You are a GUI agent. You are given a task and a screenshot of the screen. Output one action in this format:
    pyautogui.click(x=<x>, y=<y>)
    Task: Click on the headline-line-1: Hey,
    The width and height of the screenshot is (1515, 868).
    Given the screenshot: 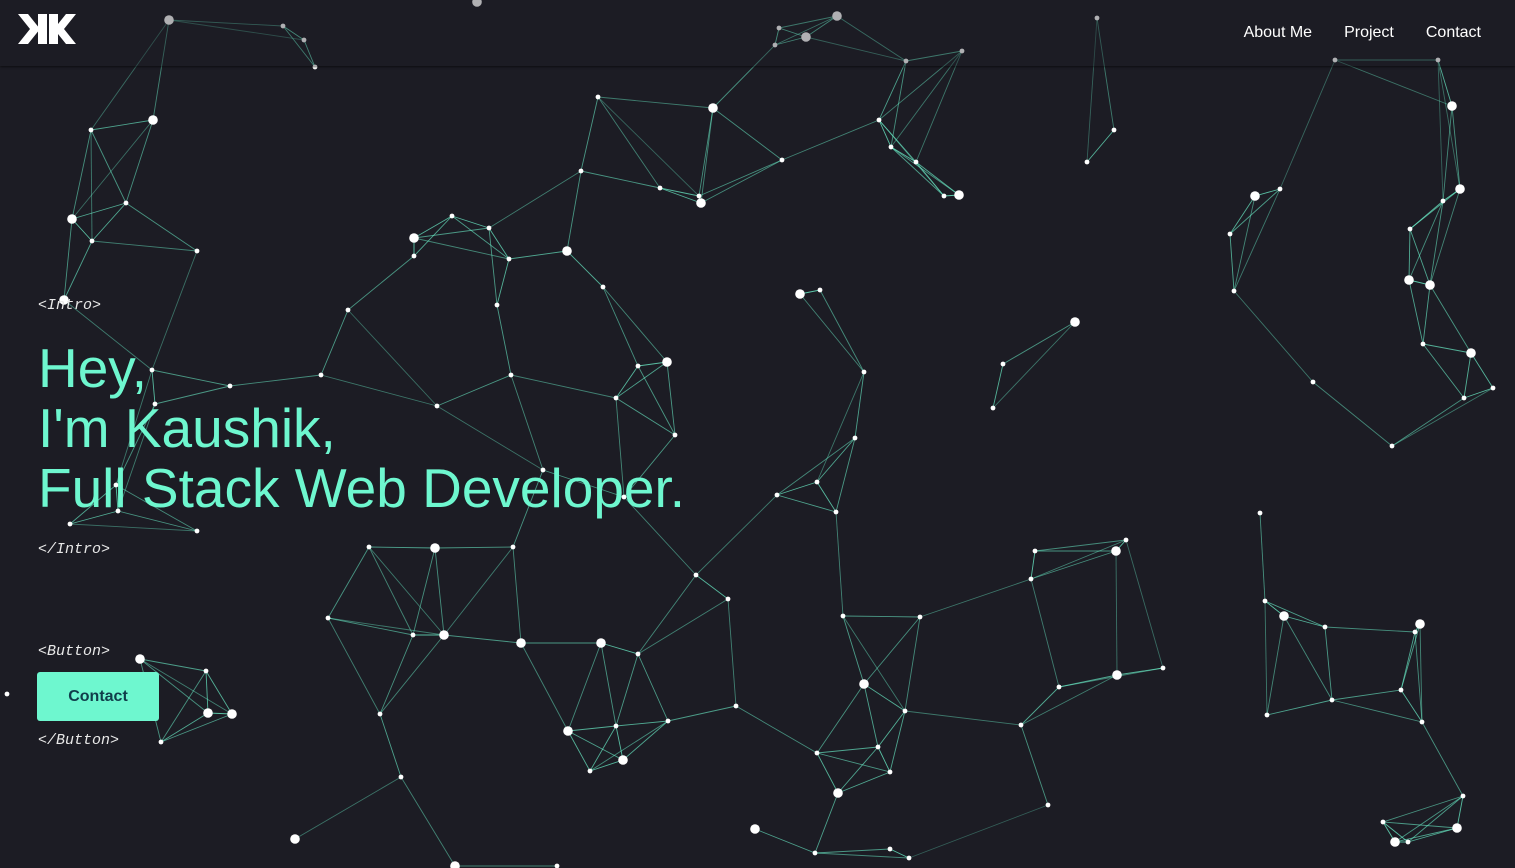 What is the action you would take?
    pyautogui.click(x=93, y=368)
    